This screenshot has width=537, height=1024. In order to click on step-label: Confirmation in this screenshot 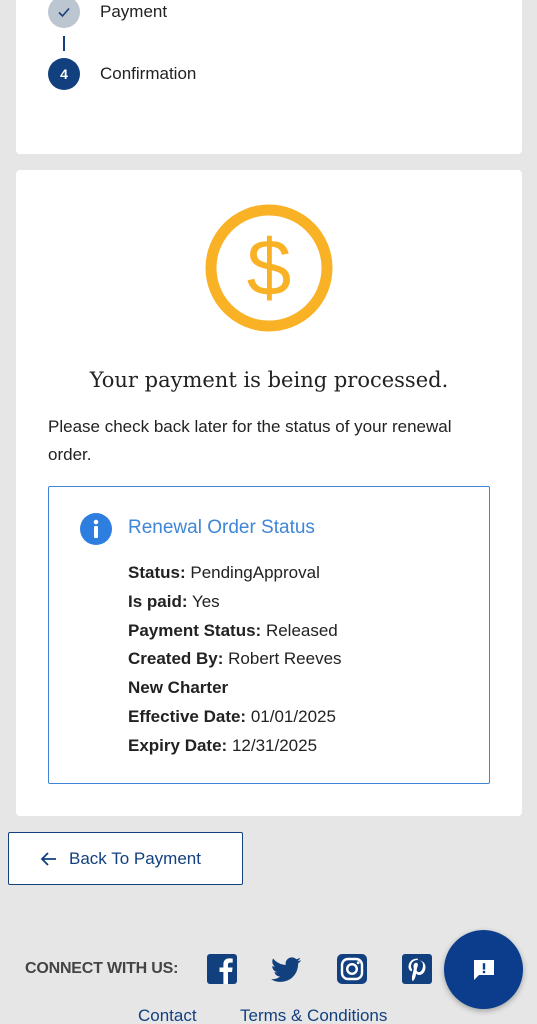, I will do `click(148, 73)`.